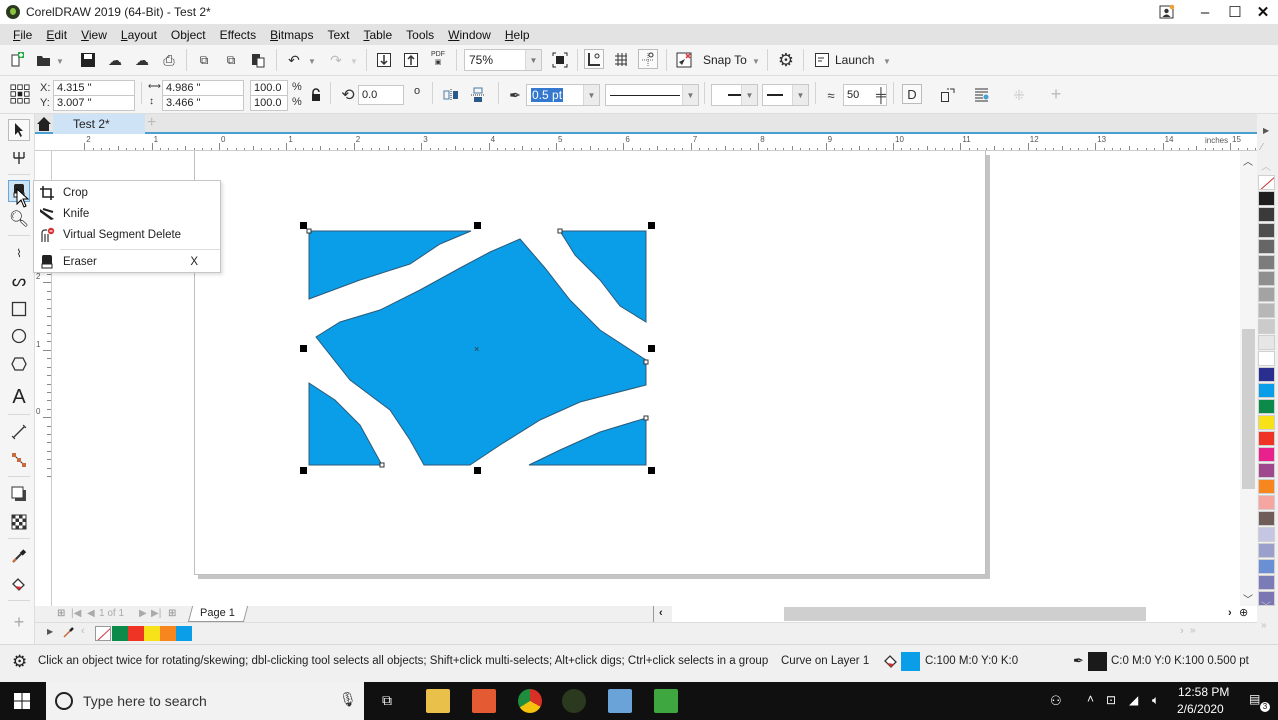 Image resolution: width=1278 pixels, height=720 pixels. I want to click on wrap-text-icon, so click(948, 95).